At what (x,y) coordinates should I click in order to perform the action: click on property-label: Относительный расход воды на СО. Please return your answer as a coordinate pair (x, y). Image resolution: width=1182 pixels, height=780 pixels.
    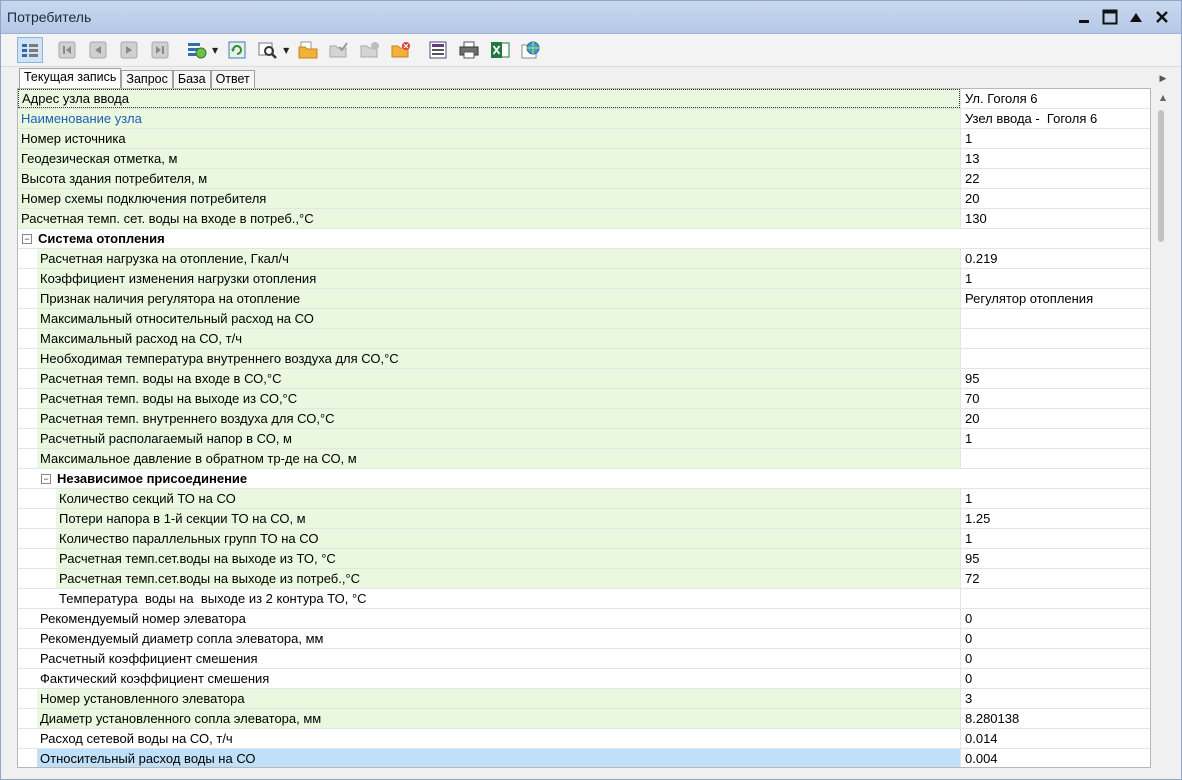
    Looking at the image, I should click on (498, 758).